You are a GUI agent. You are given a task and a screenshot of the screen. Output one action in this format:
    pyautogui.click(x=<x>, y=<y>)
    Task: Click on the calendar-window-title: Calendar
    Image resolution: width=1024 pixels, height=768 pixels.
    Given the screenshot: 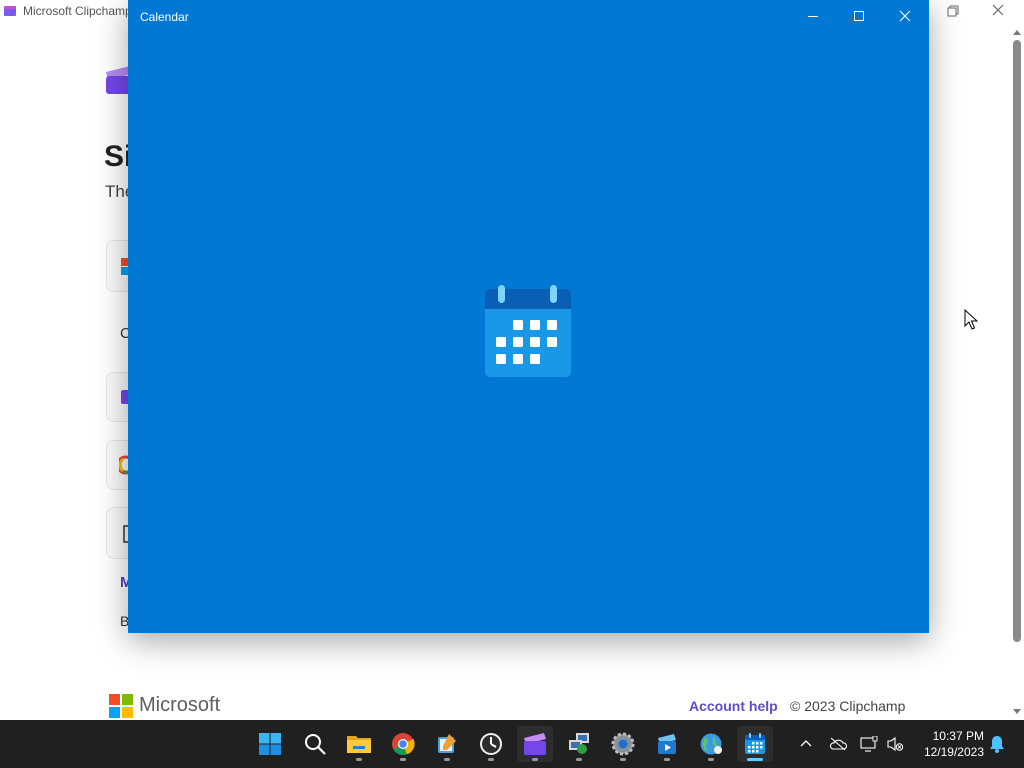 What is the action you would take?
    pyautogui.click(x=164, y=17)
    